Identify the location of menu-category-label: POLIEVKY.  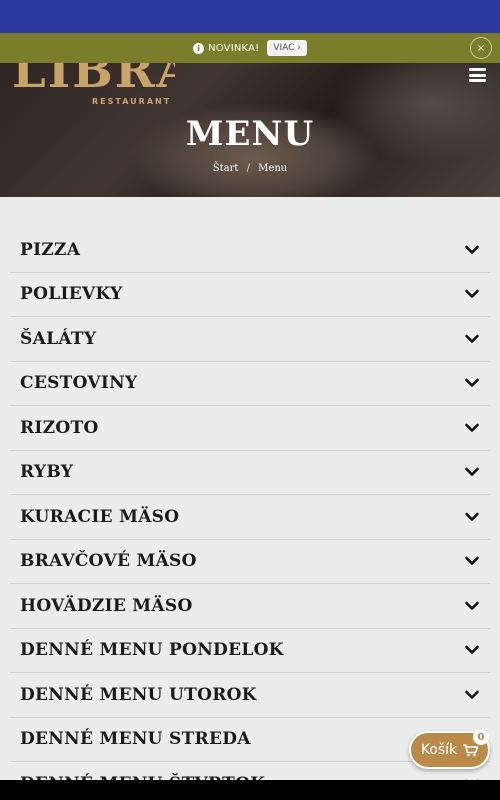
(71, 294).